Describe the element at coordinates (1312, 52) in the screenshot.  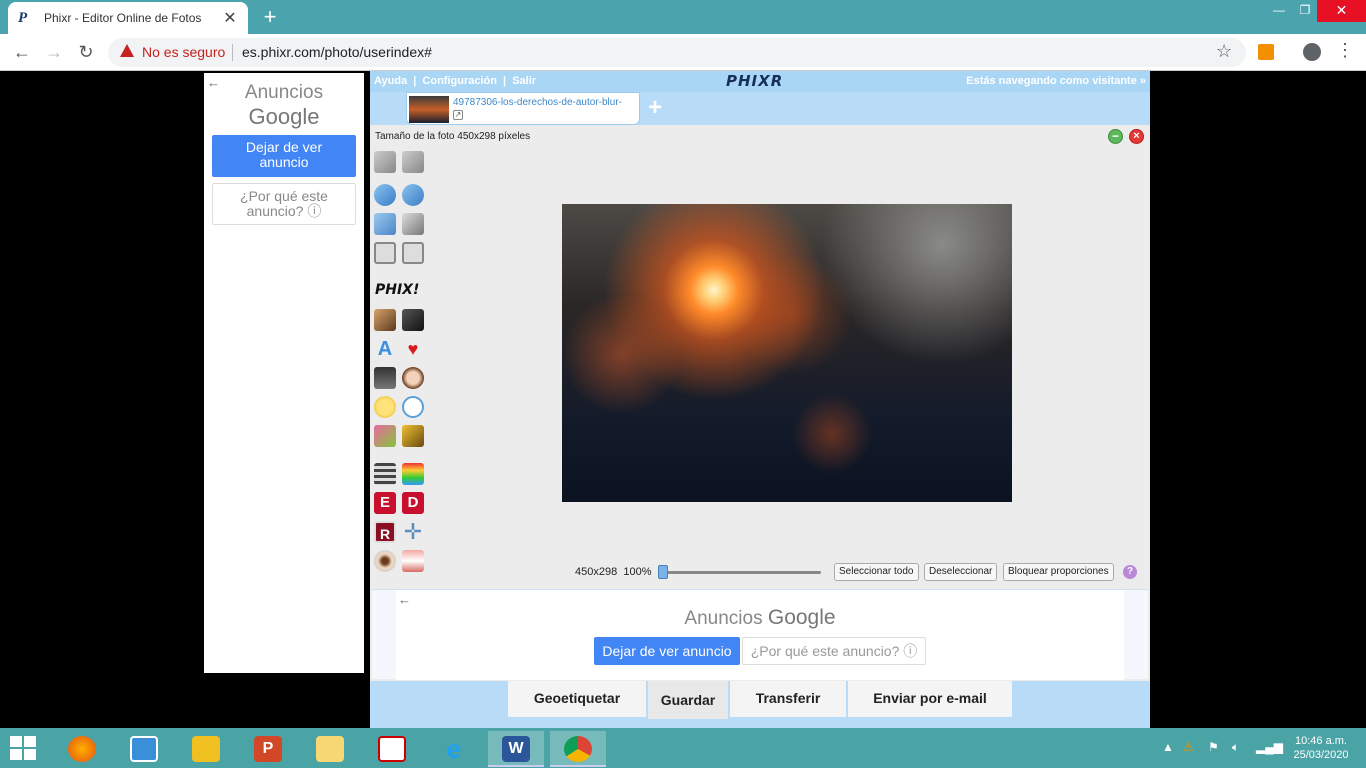
I see `profile-avatar-icon` at that location.